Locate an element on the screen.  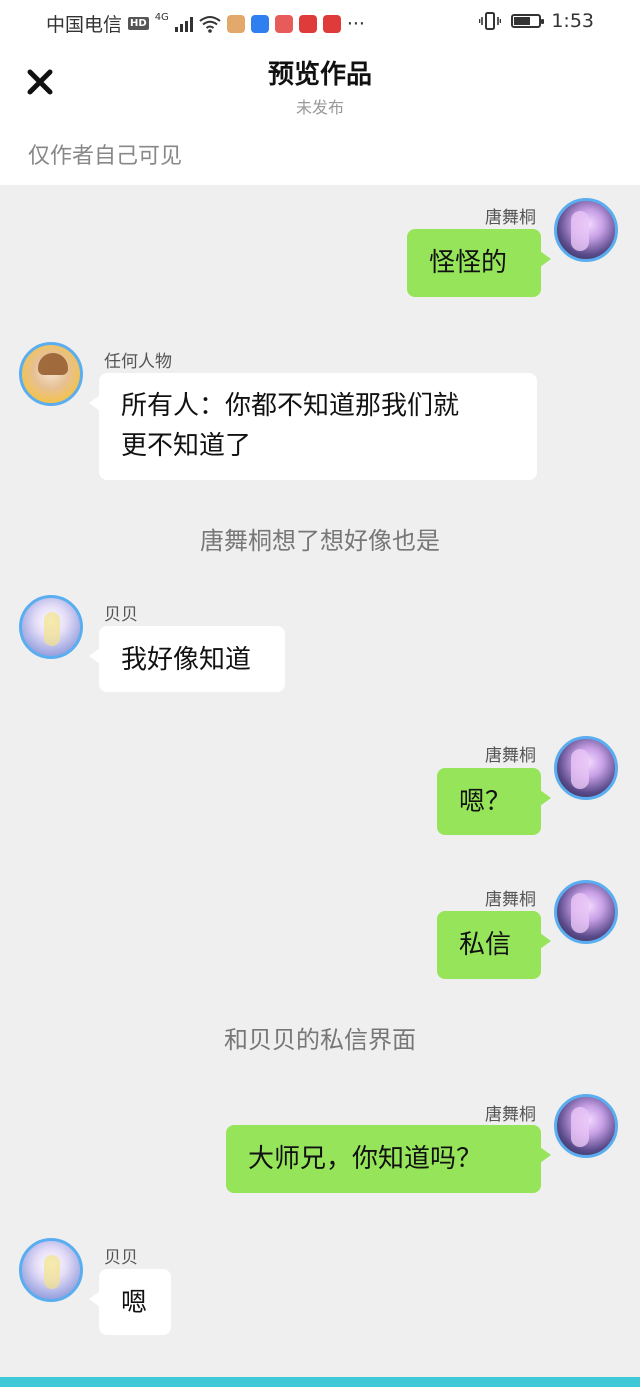
bottom-accent-bar is located at coordinates (320, 1382).